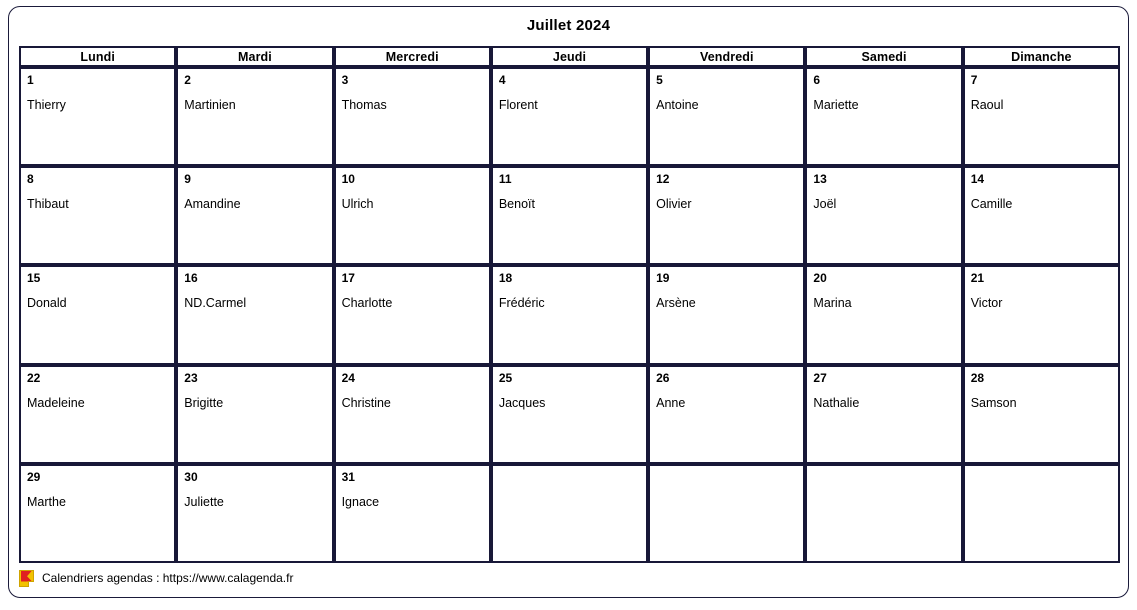  What do you see at coordinates (34, 278) in the screenshot?
I see `day-number: 15` at bounding box center [34, 278].